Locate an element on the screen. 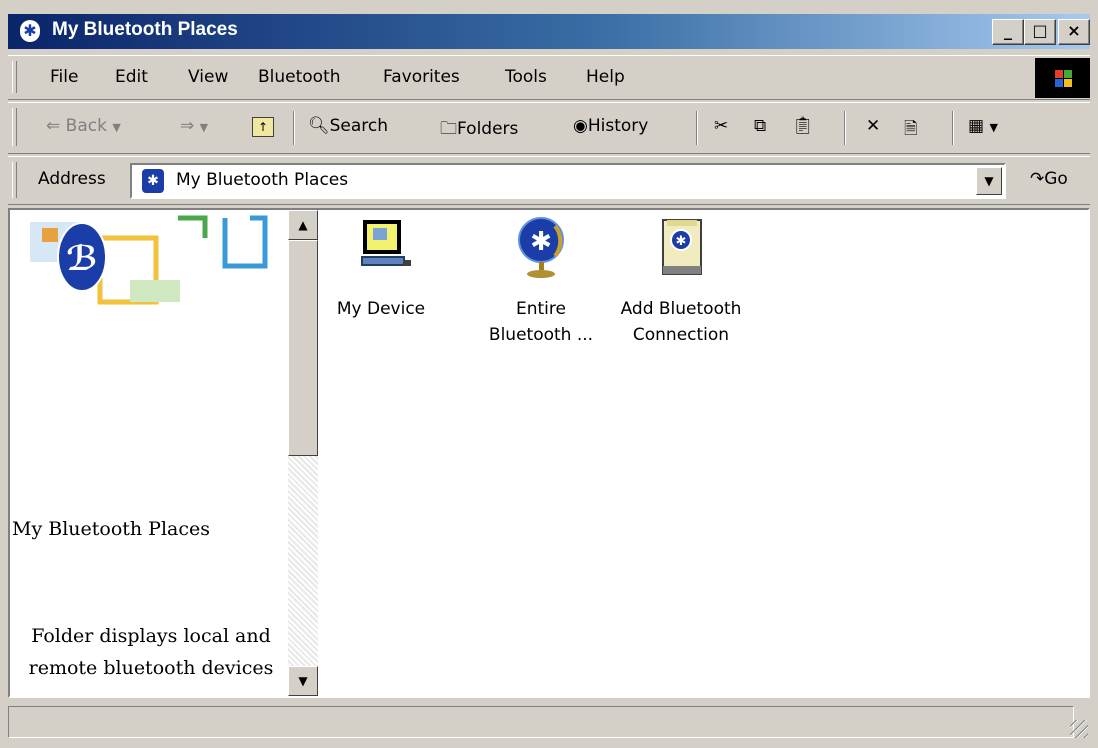 The height and width of the screenshot is (748, 1098). up-folder-button: ↑ is located at coordinates (263, 126).